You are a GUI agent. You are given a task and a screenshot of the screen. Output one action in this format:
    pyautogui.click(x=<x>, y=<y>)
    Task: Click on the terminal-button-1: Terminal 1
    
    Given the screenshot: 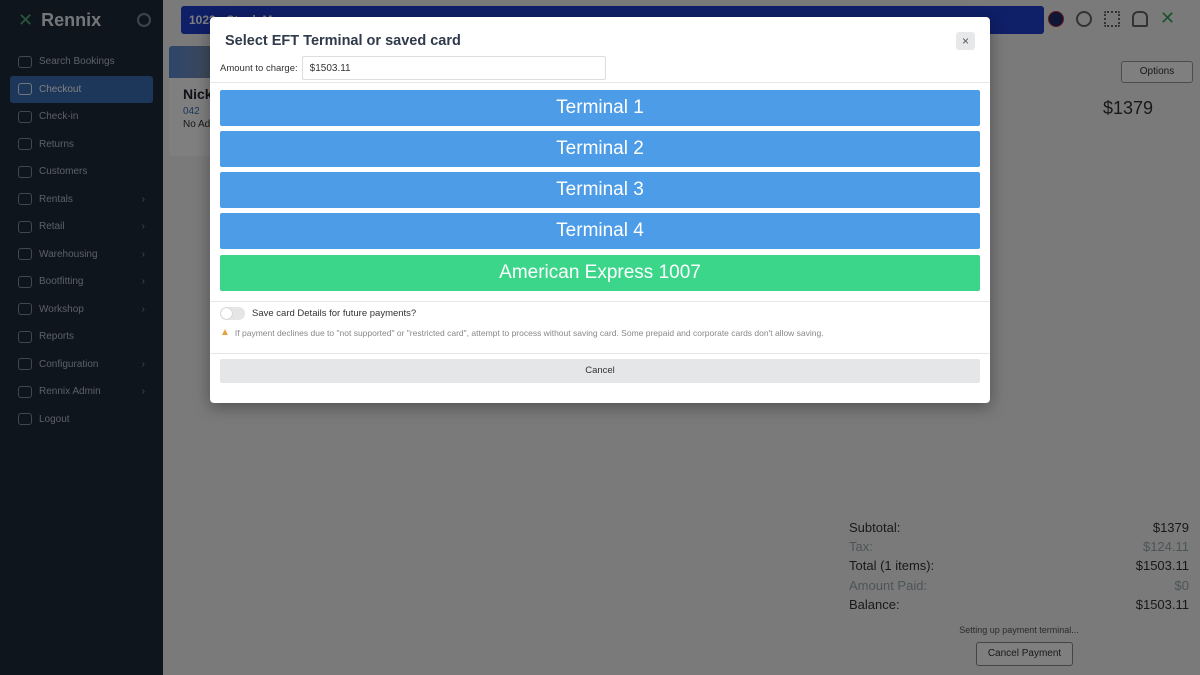 What is the action you would take?
    pyautogui.click(x=600, y=108)
    